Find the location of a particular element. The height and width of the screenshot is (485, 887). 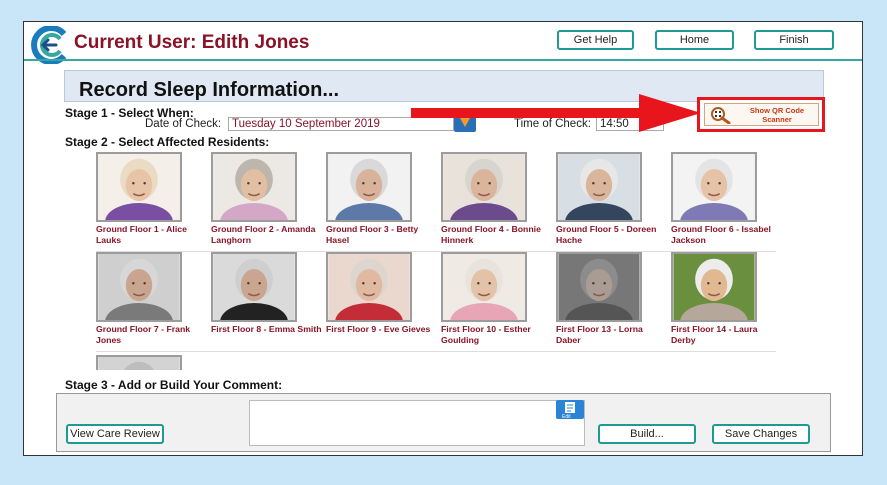

resident-name: First Floor 14 - Laura Derby is located at coordinates (714, 334).